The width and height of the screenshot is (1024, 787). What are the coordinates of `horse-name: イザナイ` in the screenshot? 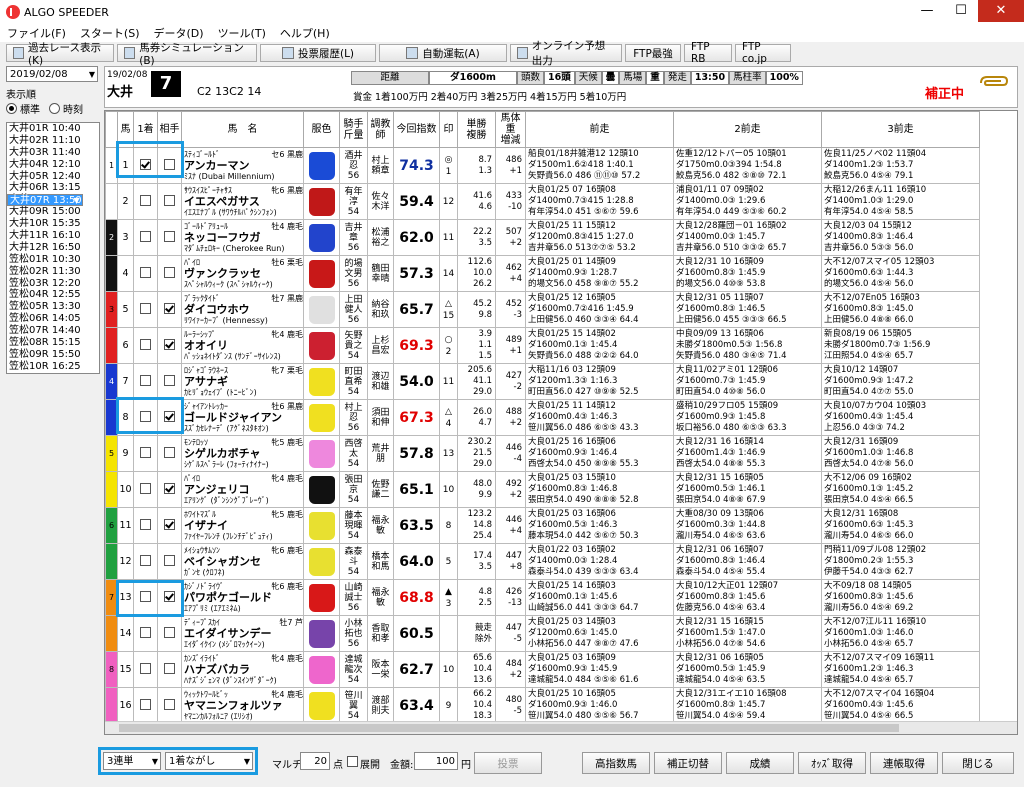 It's located at (243, 525).